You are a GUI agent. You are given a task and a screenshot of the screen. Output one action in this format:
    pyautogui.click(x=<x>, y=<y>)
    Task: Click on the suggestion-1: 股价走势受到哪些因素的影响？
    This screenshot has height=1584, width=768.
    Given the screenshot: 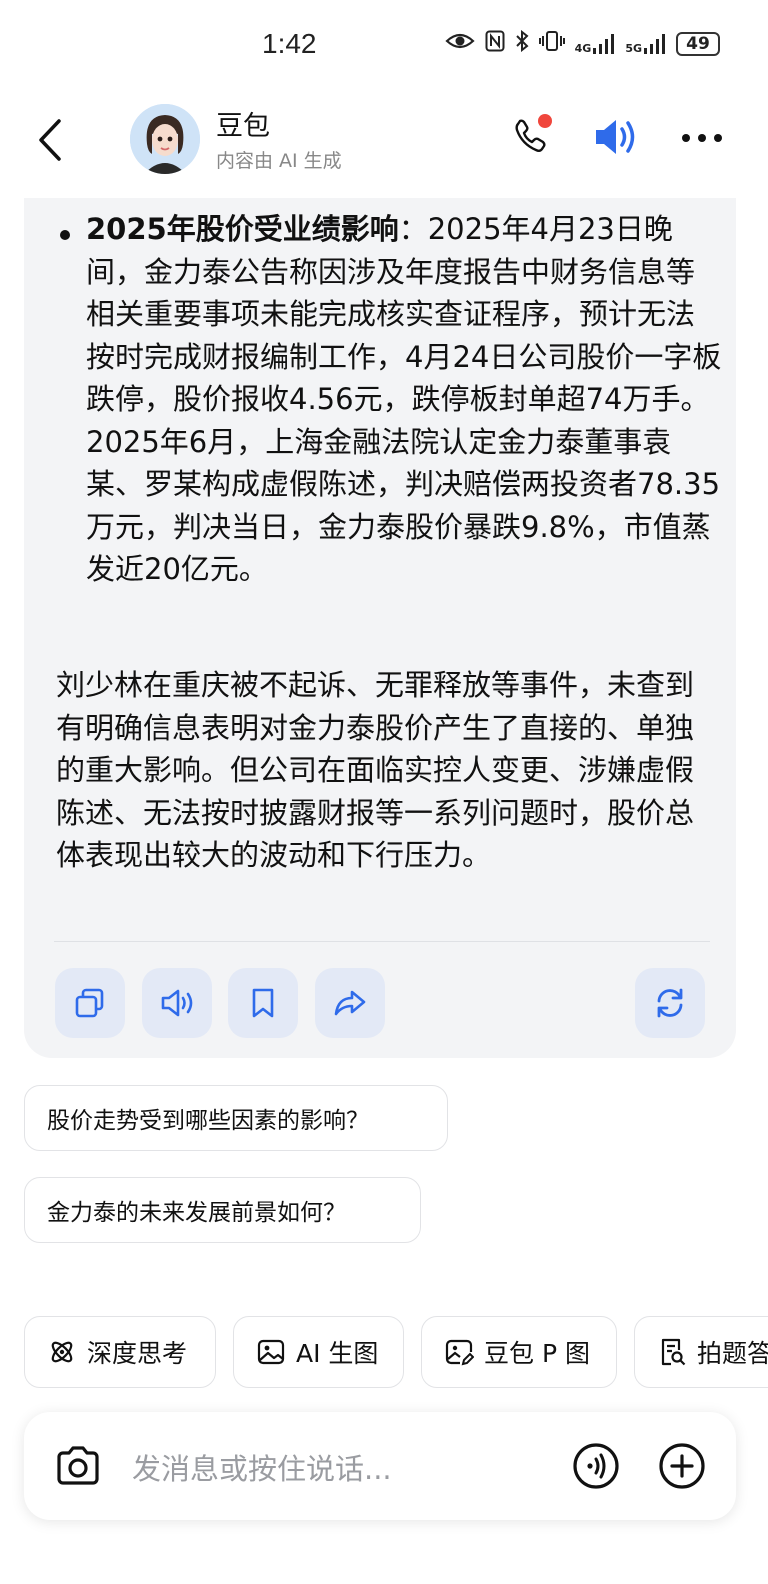 What is the action you would take?
    pyautogui.click(x=236, y=1118)
    